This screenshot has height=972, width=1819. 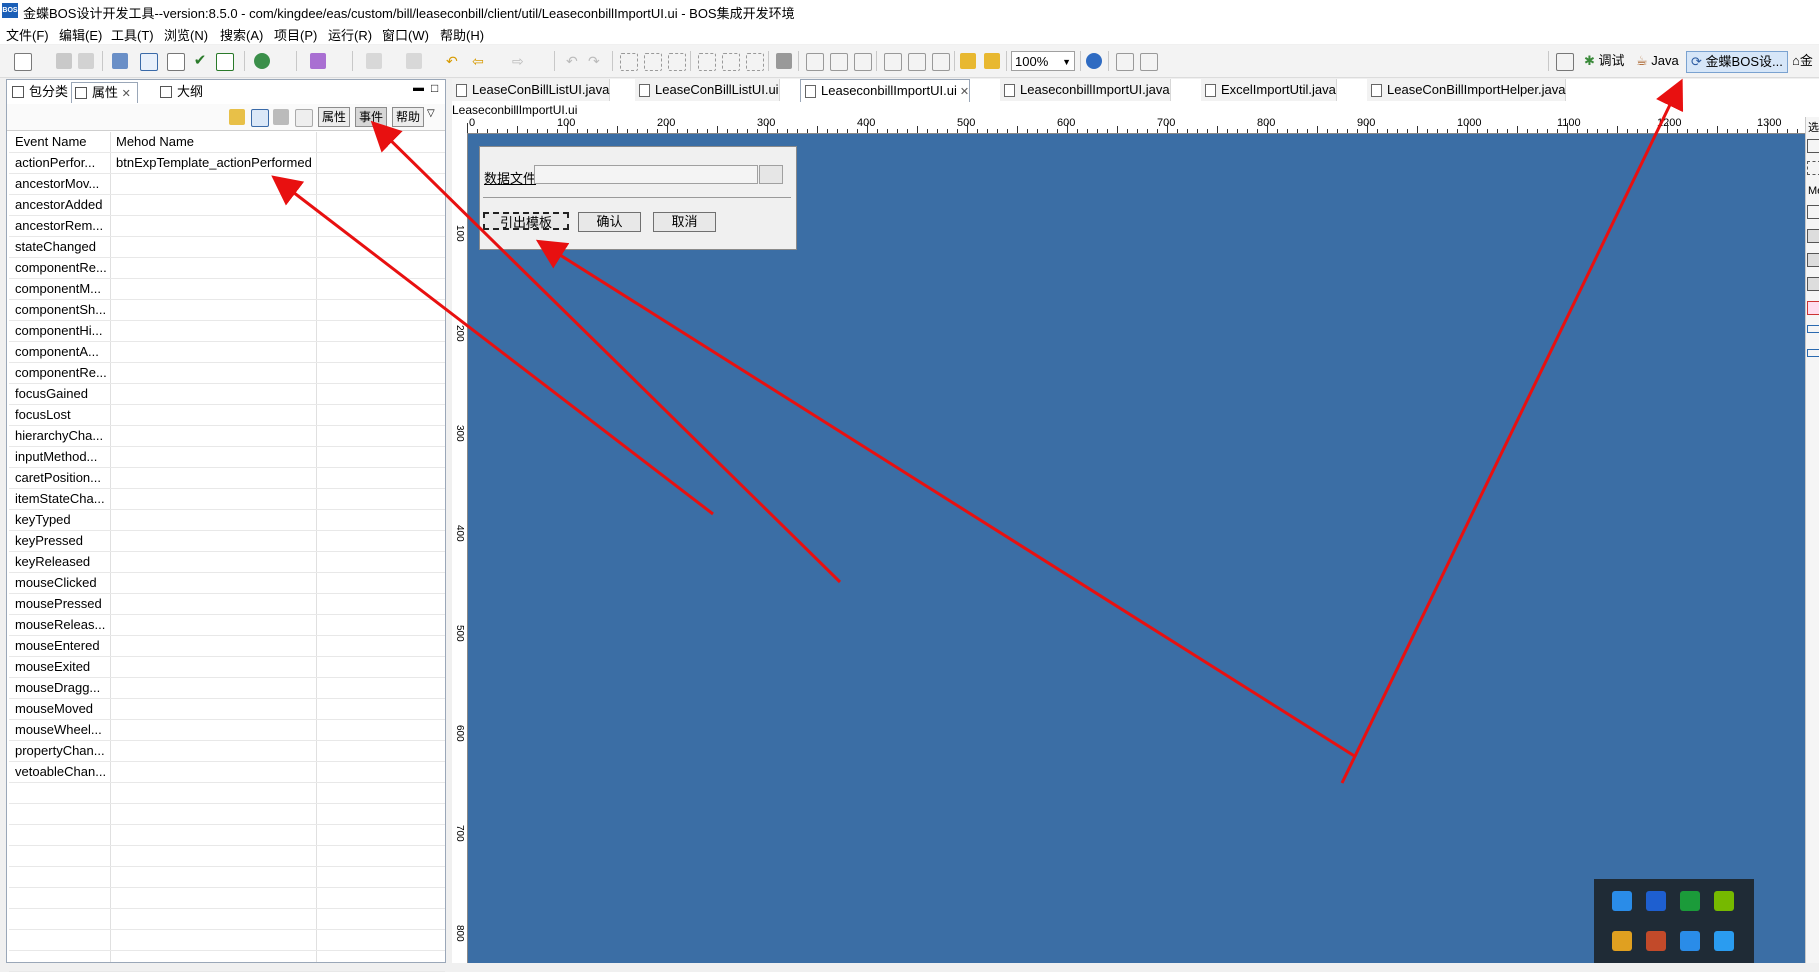 I want to click on editor-tab: LeaseConBillImportHelper.java, so click(x=1467, y=90).